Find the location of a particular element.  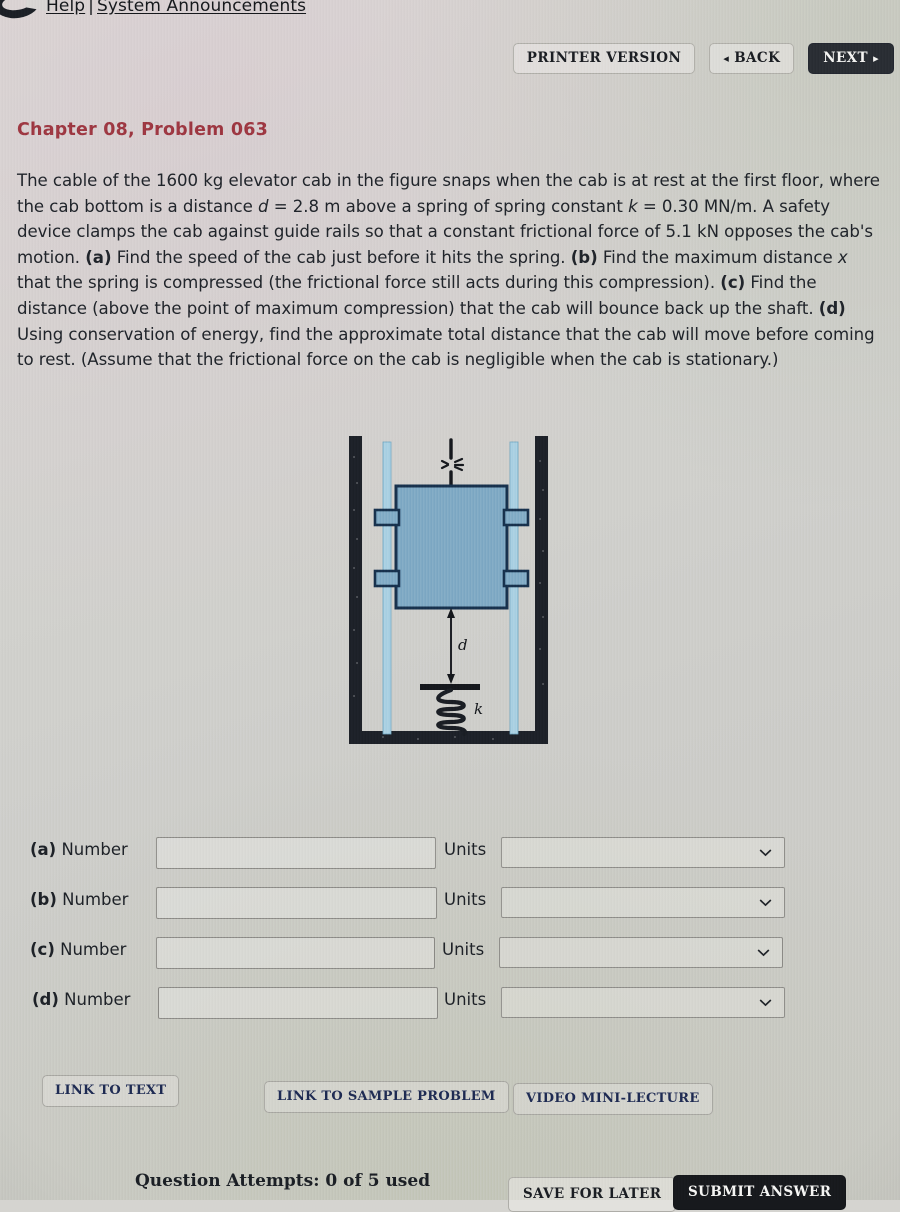

variable-d: d is located at coordinates (263, 206).